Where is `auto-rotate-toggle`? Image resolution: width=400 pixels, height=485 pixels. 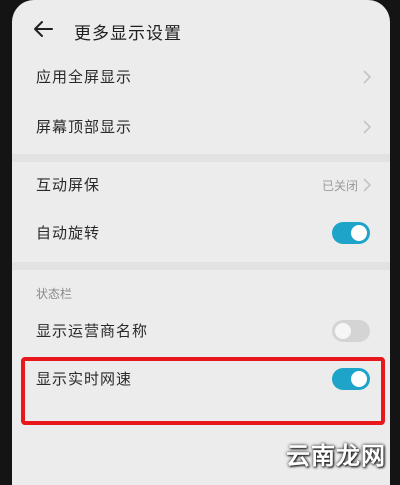
auto-rotate-toggle is located at coordinates (351, 233).